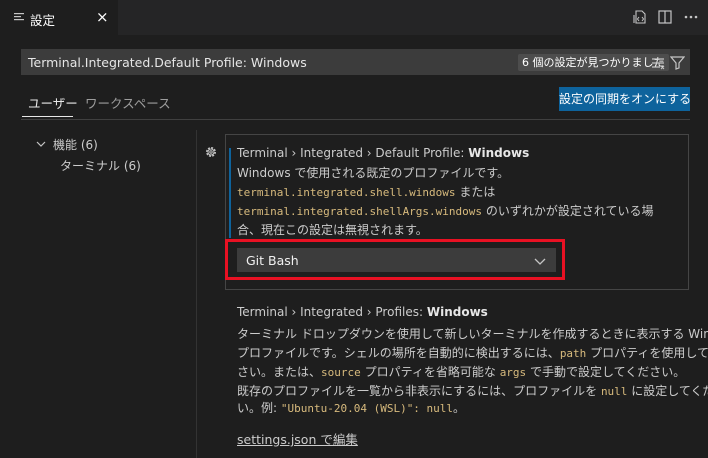  Describe the element at coordinates (59, 17) in the screenshot. I see `tab-settings: 設定 ×` at that location.